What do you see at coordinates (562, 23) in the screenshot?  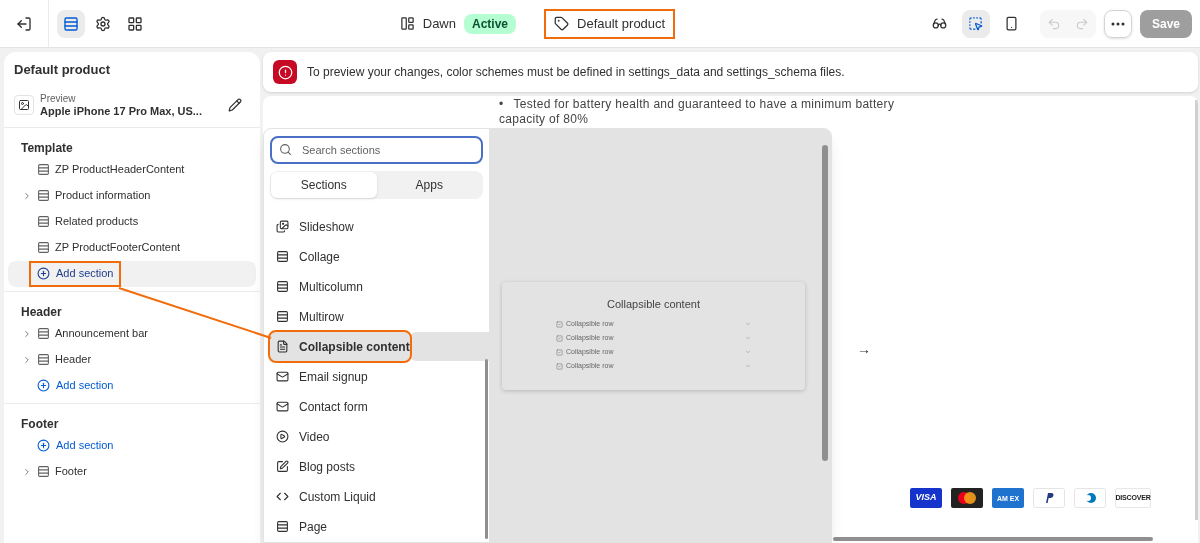 I see `tag-icon` at bounding box center [562, 23].